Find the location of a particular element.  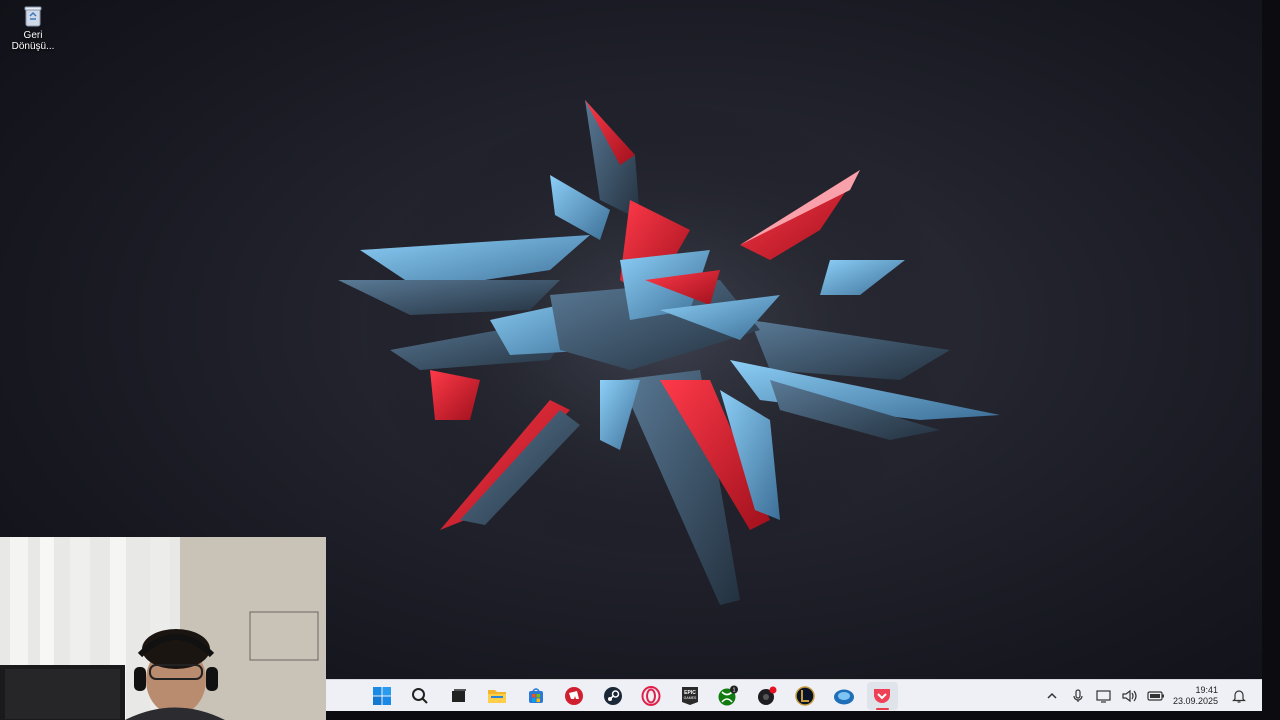

battery-icon is located at coordinates (1155, 696).